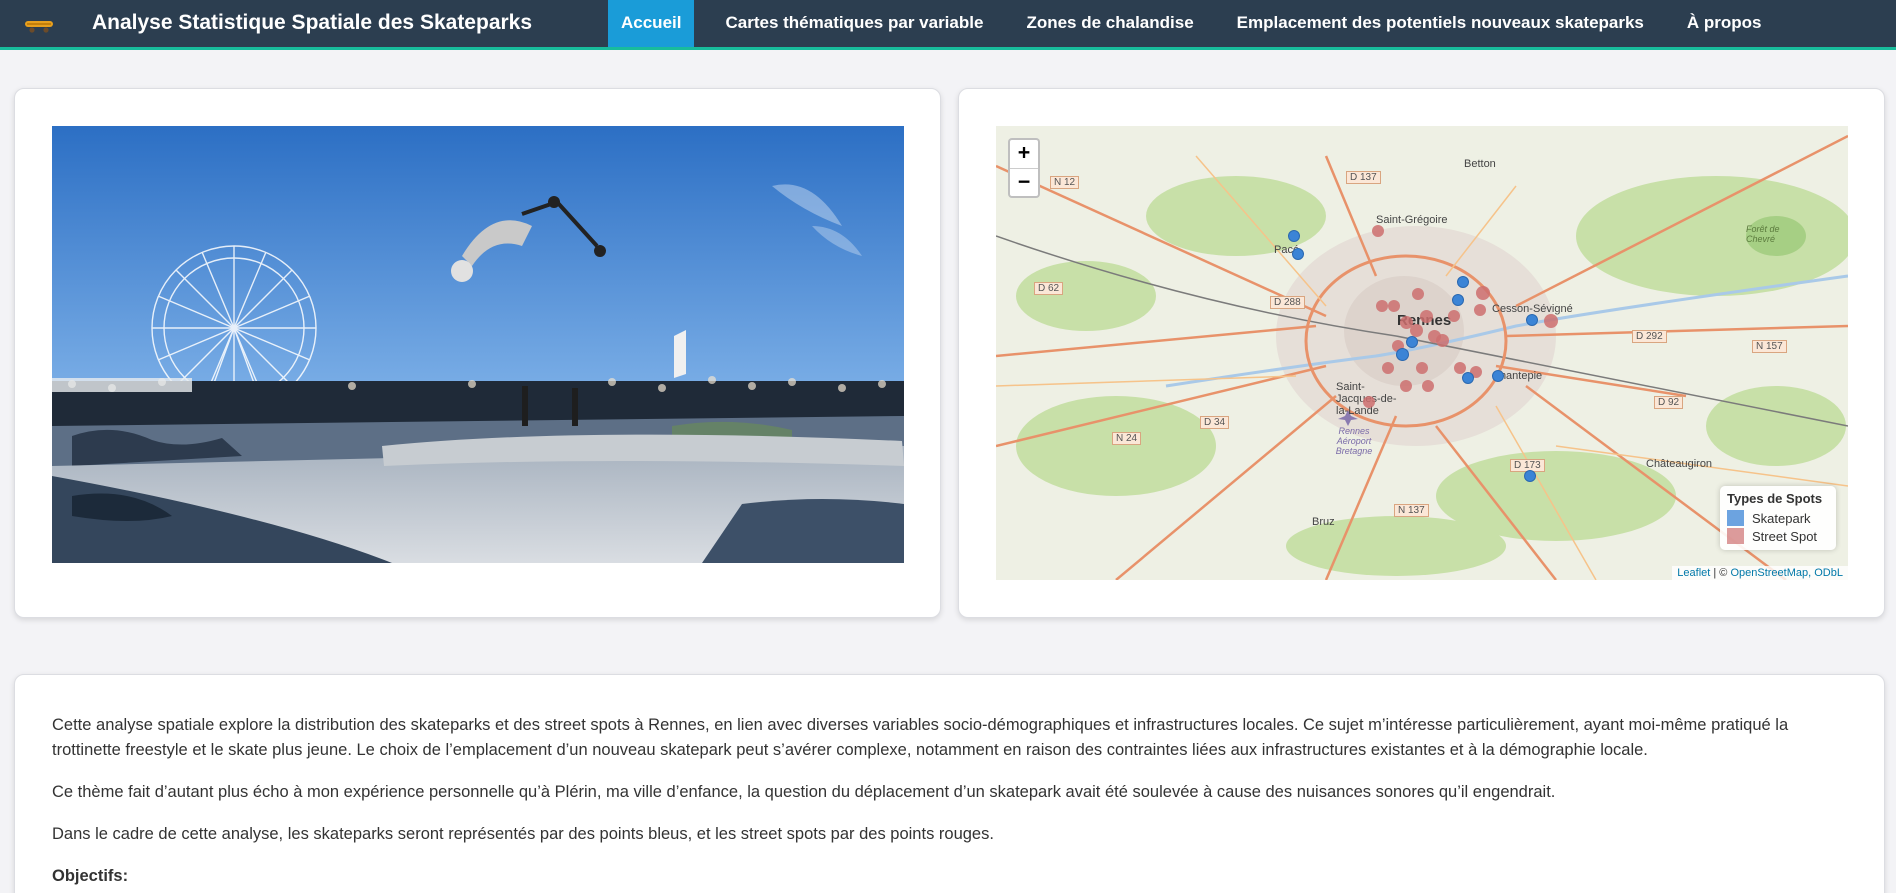 Image resolution: width=1896 pixels, height=893 pixels. I want to click on road-label: D 62, so click(1049, 288).